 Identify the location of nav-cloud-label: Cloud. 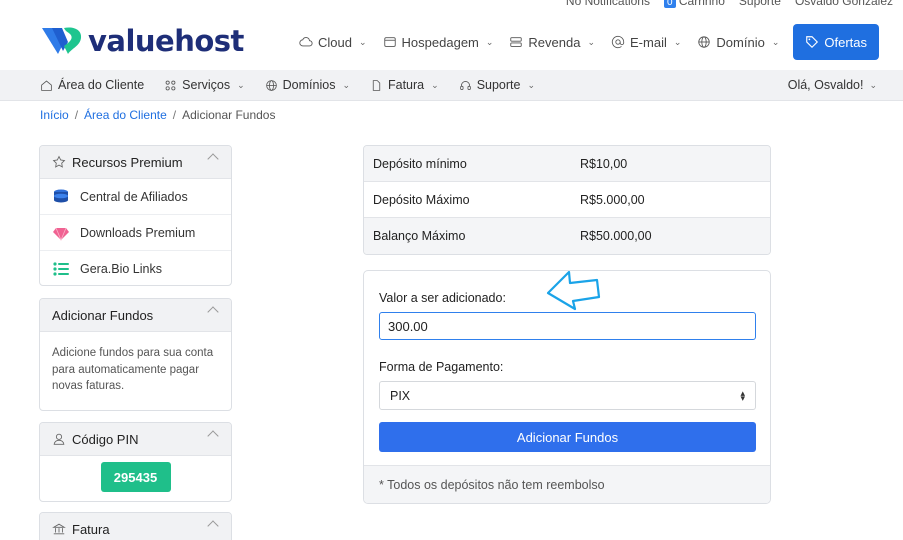
(335, 42).